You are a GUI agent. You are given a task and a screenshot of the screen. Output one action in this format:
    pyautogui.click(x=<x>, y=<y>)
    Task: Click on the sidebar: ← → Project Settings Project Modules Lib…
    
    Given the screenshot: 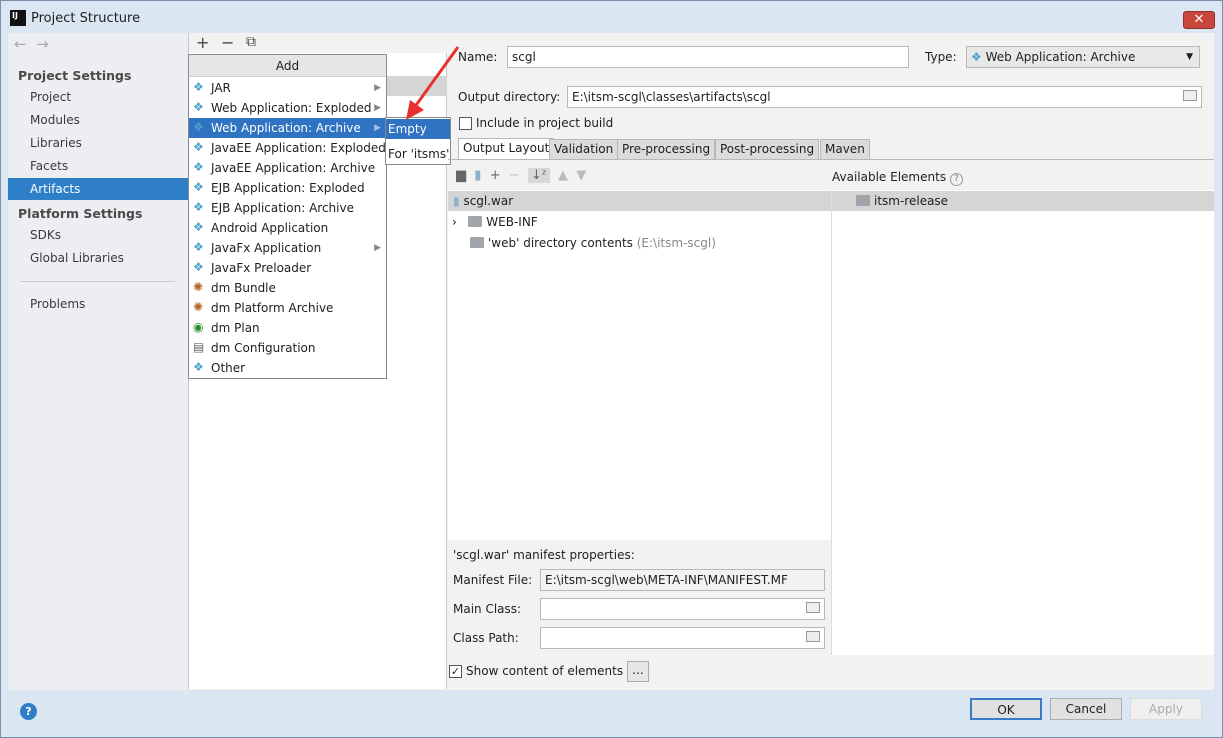 What is the action you would take?
    pyautogui.click(x=98, y=361)
    